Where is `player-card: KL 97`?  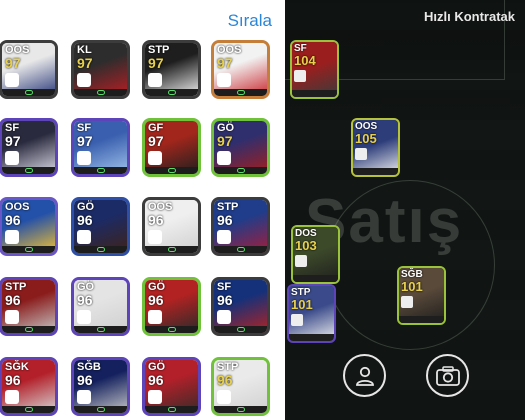
player-card: KL 97 is located at coordinates (100, 69).